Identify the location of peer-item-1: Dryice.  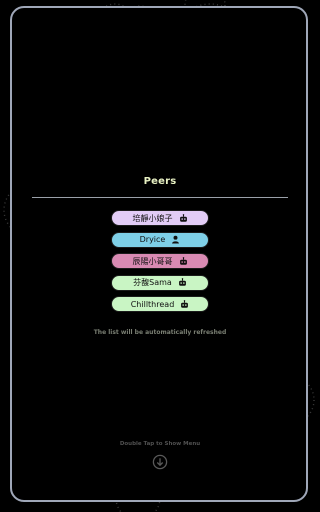
(160, 239).